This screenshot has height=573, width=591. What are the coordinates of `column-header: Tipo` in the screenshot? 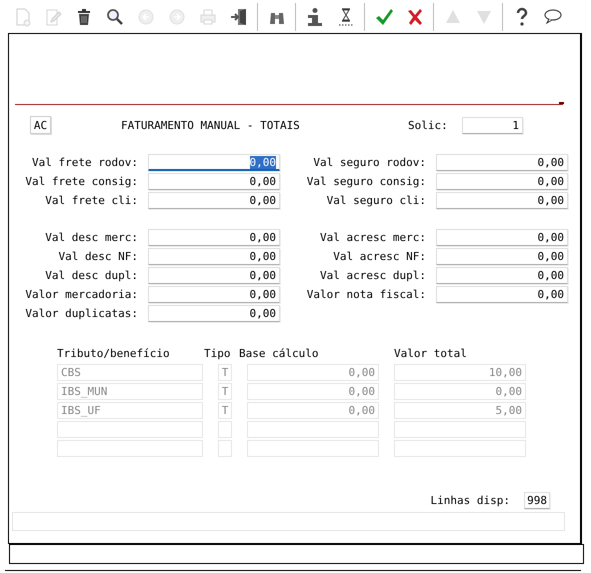 It's located at (218, 354).